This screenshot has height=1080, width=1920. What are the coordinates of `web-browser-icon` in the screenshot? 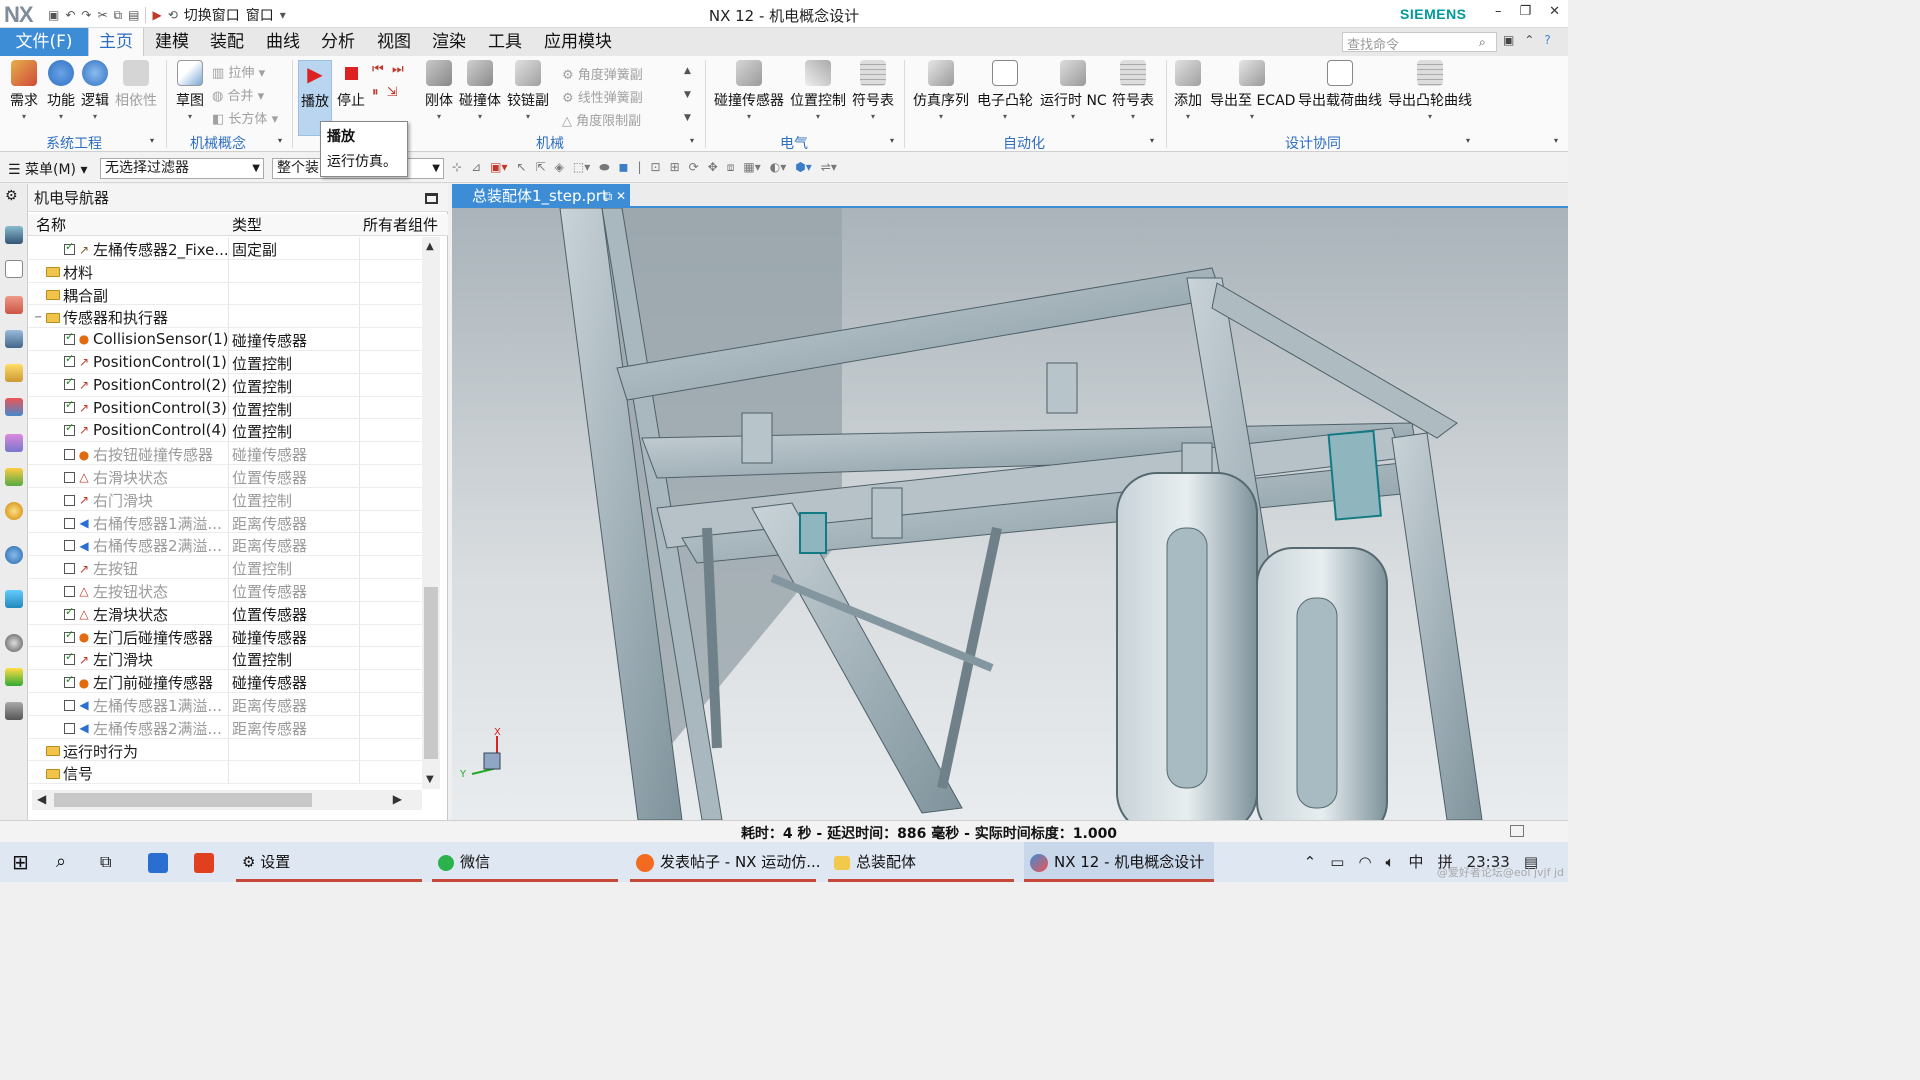 It's located at (14, 477).